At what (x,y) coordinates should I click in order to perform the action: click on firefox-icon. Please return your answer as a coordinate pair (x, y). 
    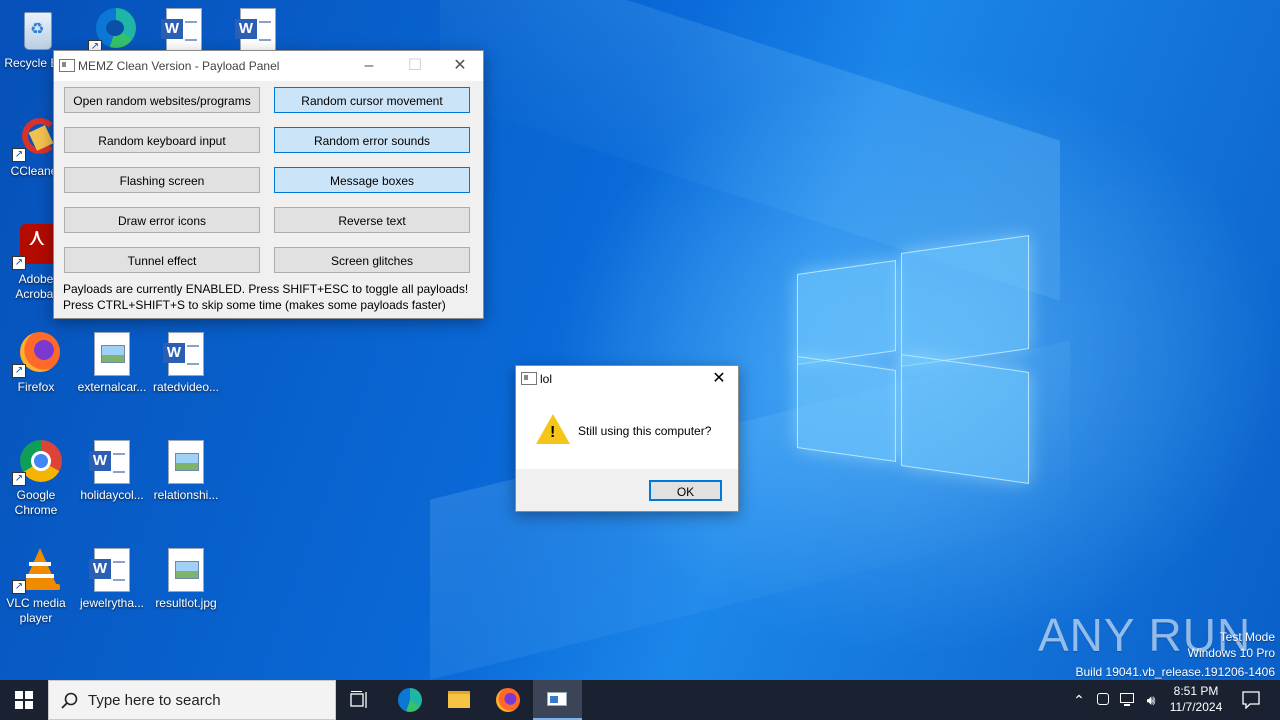
    Looking at the image, I should click on (508, 700).